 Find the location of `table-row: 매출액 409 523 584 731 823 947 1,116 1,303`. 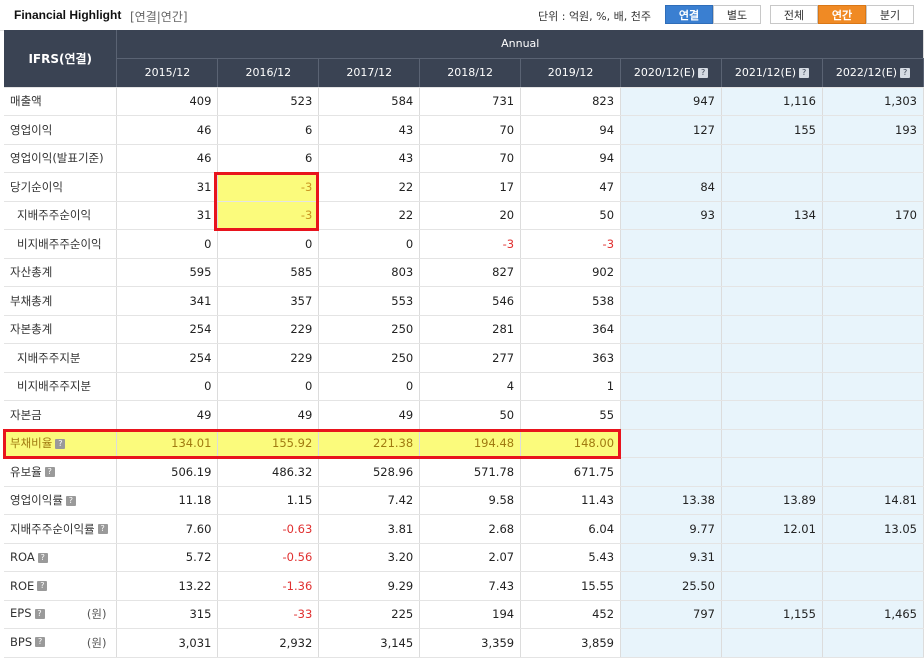

table-row: 매출액 409 523 584 731 823 947 1,116 1,303 is located at coordinates (464, 101).